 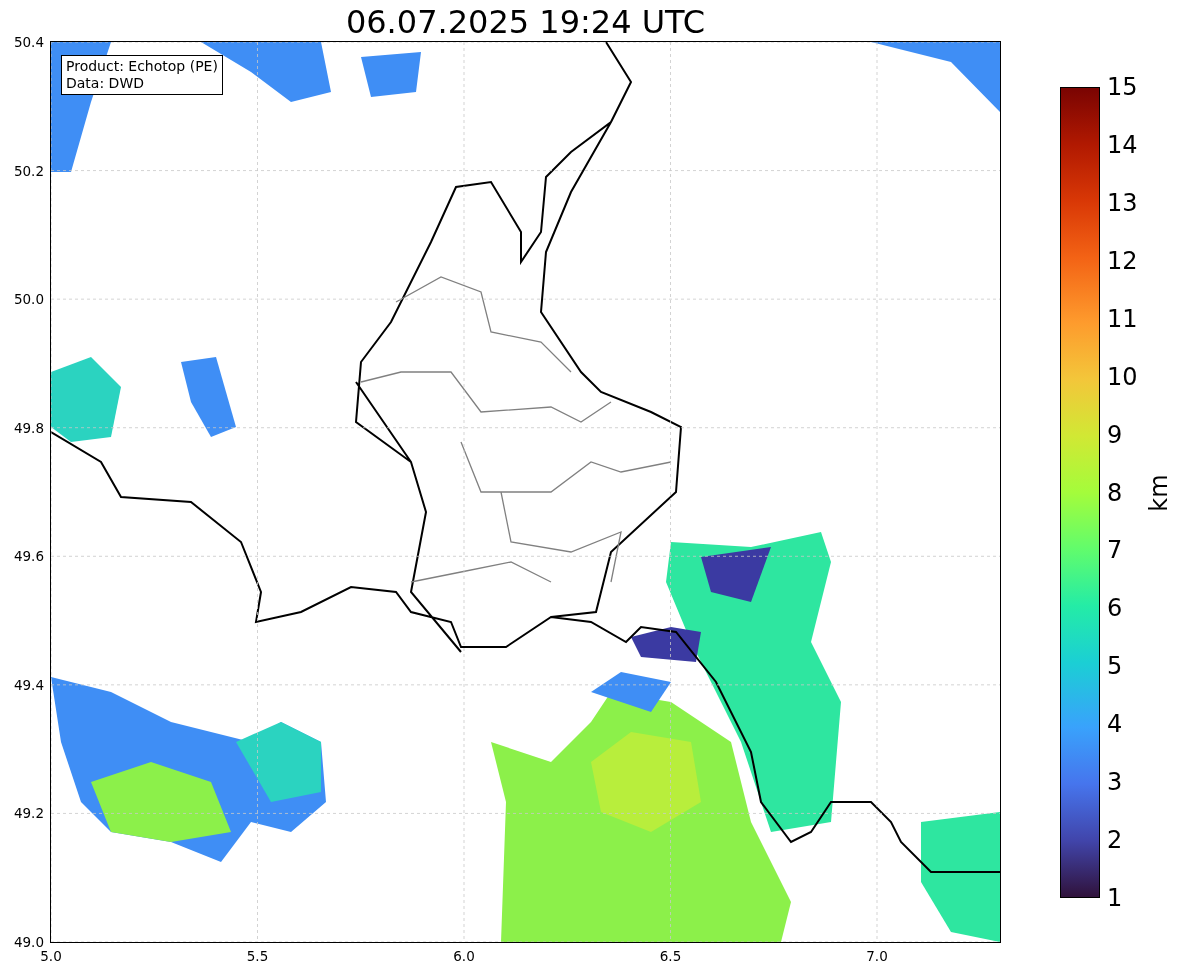 I want to click on colorbar-tick-label: 14, so click(x=1122, y=144).